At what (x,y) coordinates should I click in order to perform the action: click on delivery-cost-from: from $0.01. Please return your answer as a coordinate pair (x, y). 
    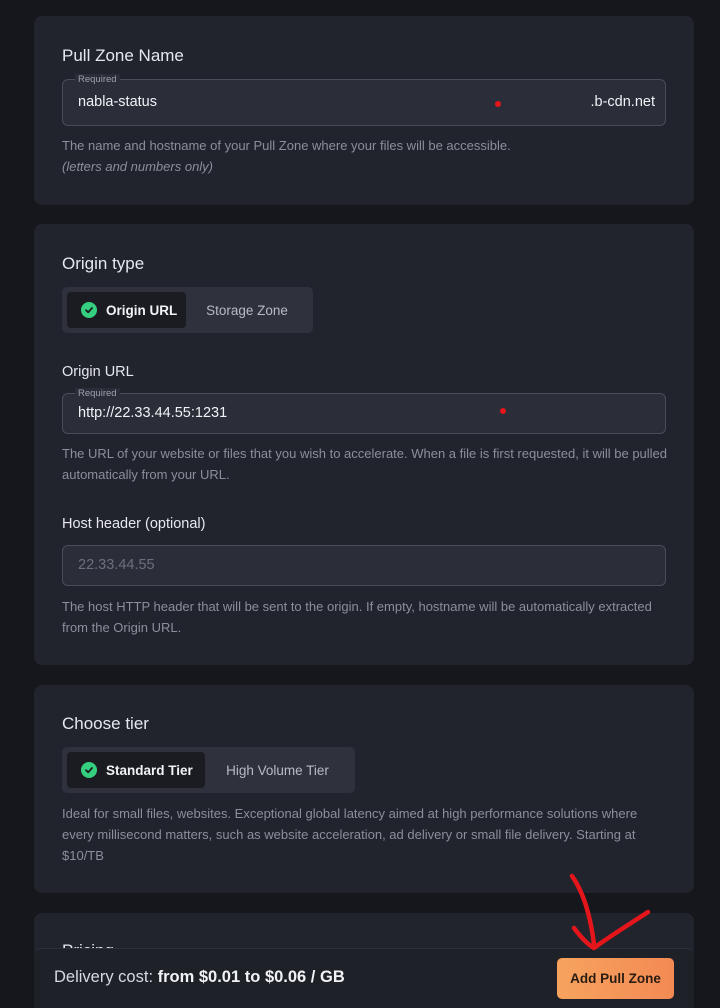
    Looking at the image, I should click on (199, 977).